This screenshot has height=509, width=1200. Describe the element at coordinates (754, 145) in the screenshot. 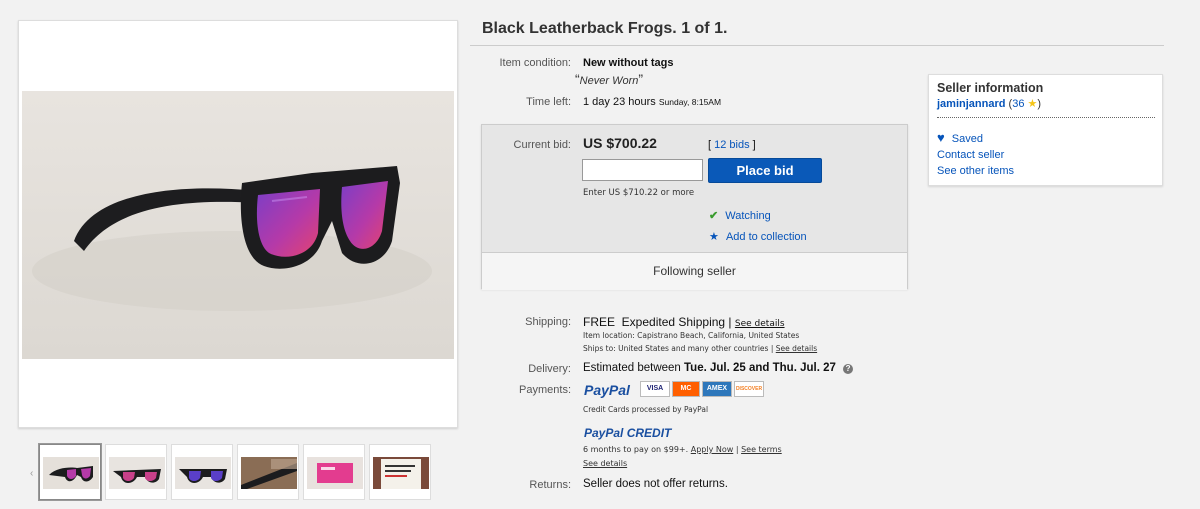

I see `bid-count-close: ]` at that location.